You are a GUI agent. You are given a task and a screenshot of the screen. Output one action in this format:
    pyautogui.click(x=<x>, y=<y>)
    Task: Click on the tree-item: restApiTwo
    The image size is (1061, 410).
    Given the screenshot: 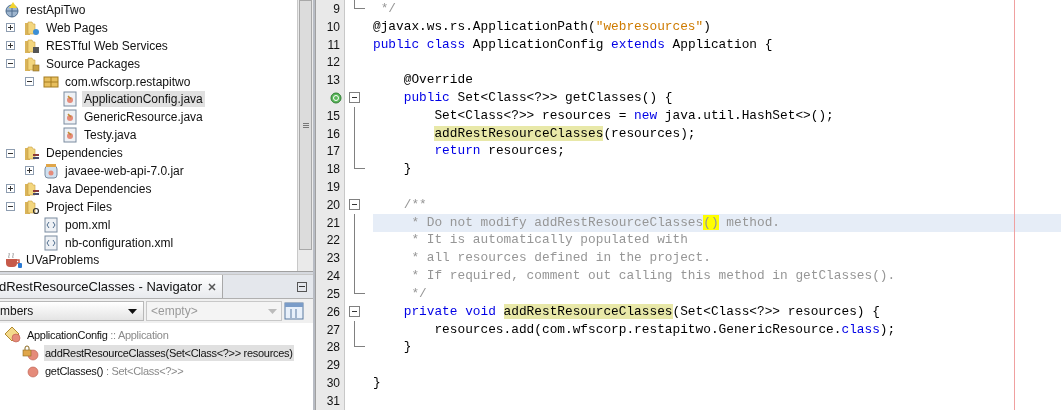 What is the action you would take?
    pyautogui.click(x=56, y=9)
    